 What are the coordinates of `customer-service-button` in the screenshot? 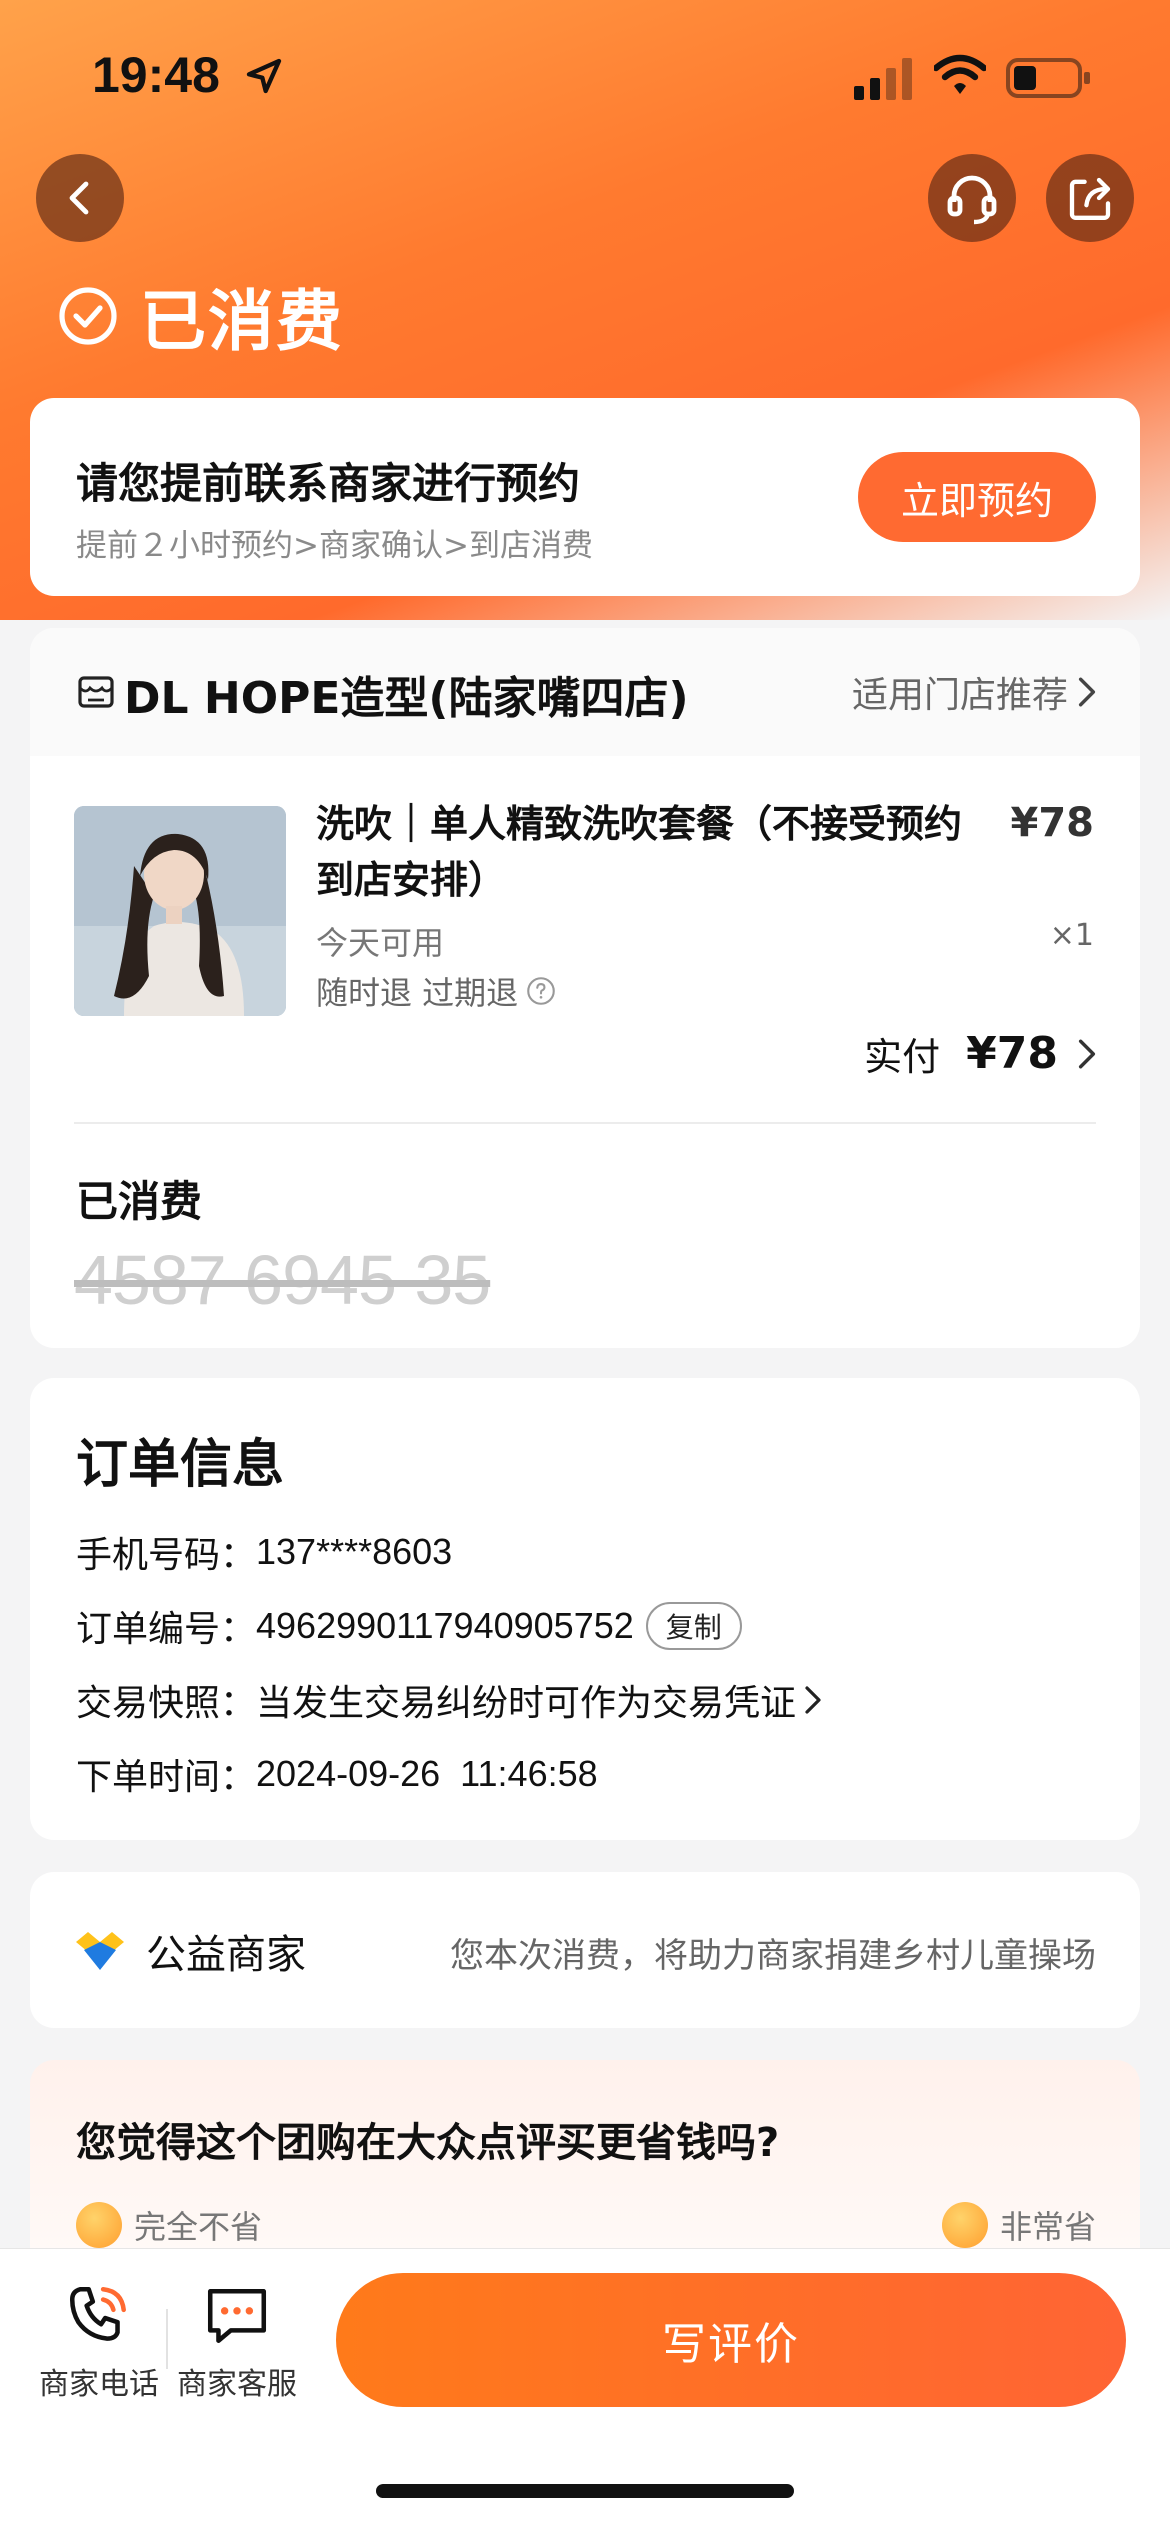 It's located at (972, 198).